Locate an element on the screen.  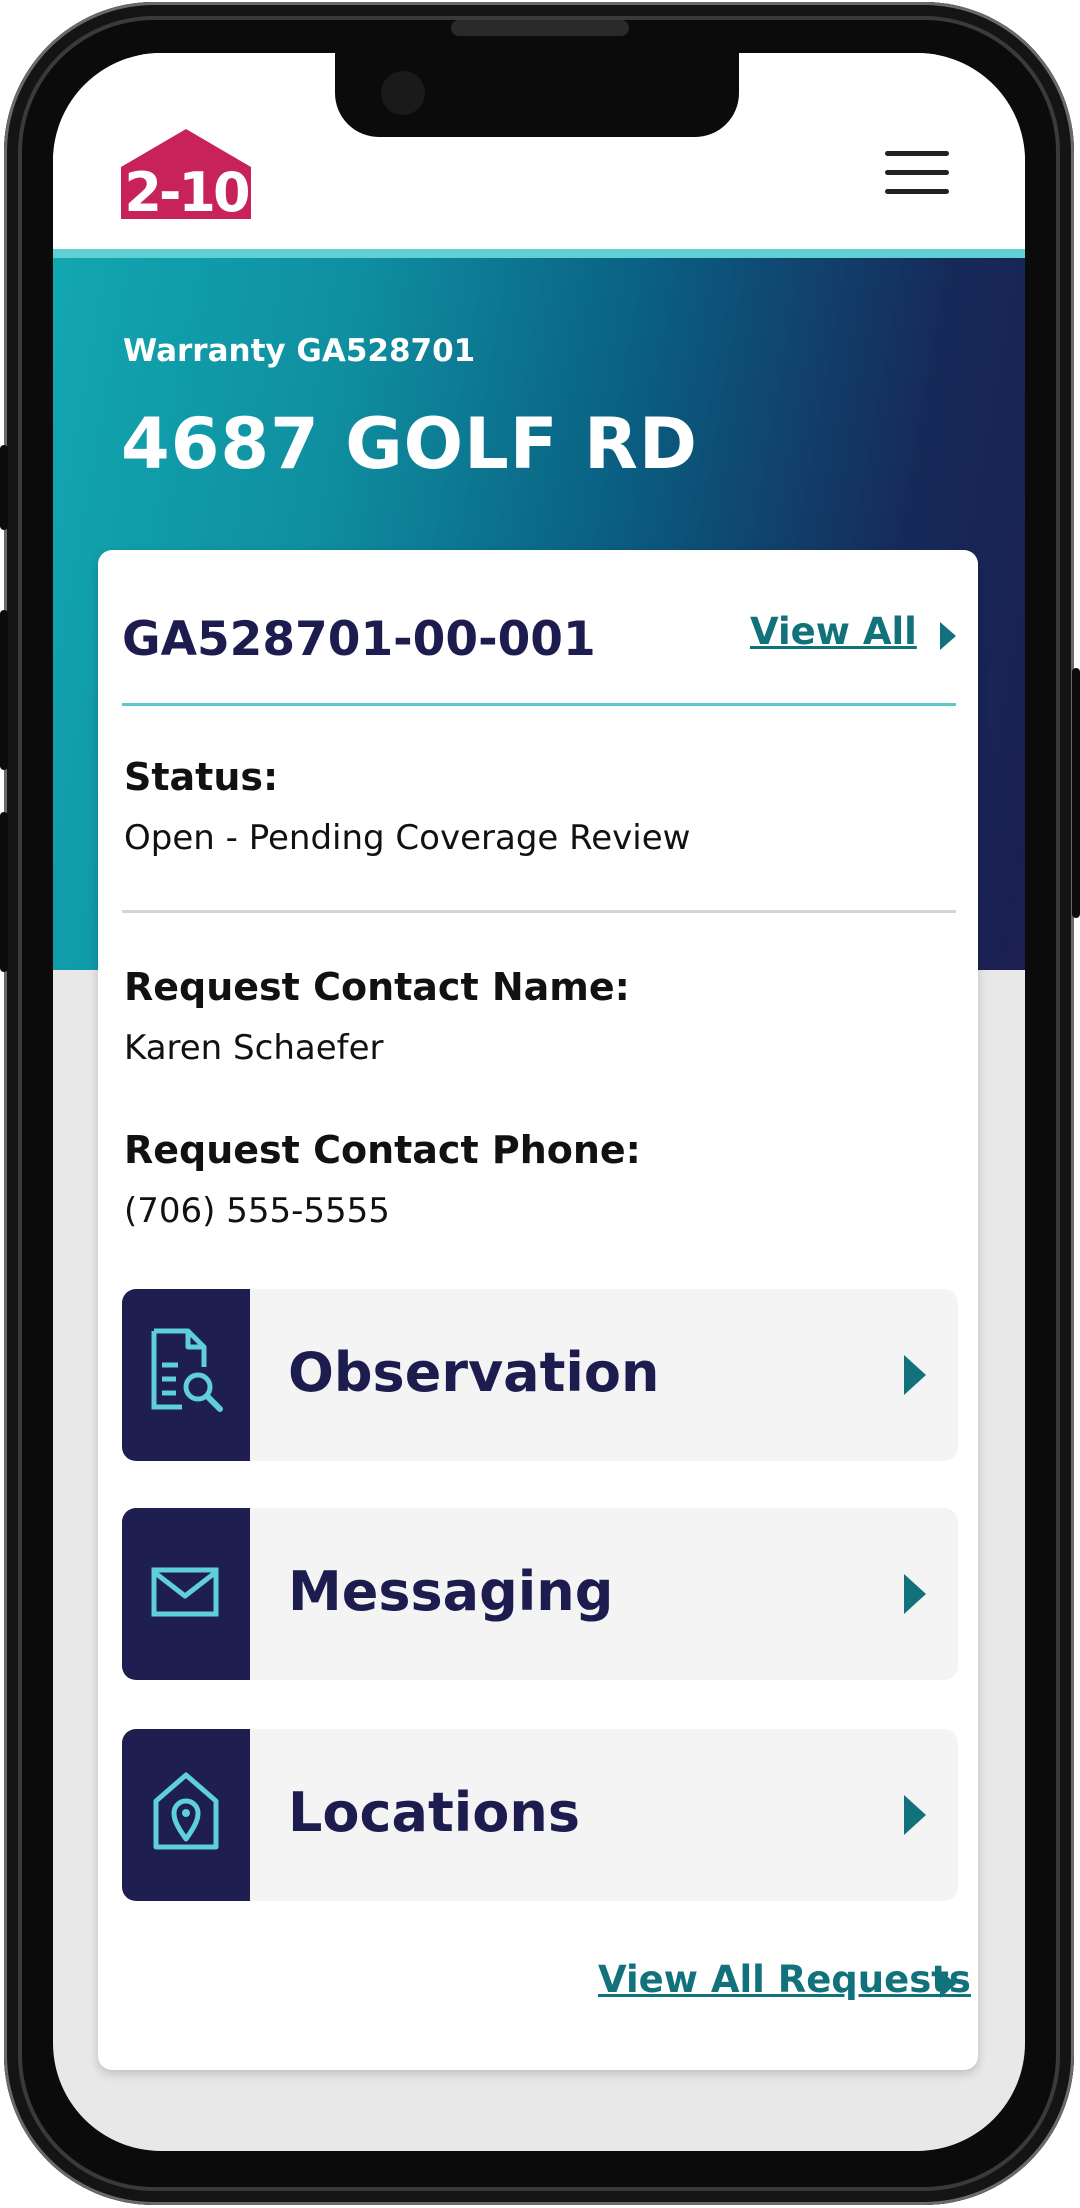
logo-text: 2-10 is located at coordinates (186, 190).